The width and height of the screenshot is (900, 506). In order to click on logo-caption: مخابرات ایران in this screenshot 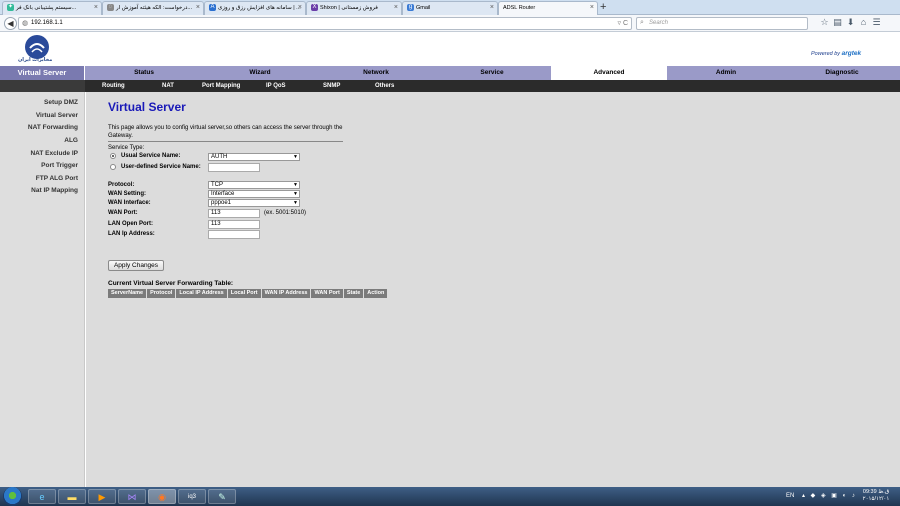, I will do `click(35, 60)`.